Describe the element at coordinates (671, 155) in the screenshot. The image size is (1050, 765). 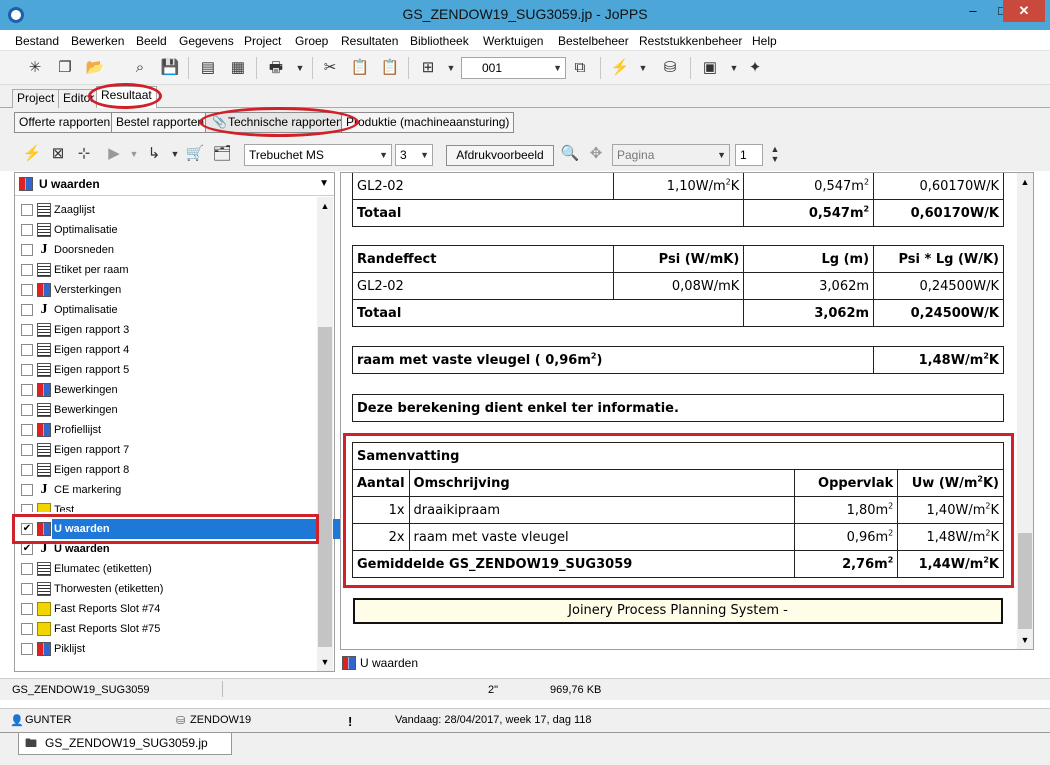
I see `page-select: Pagina ▼` at that location.